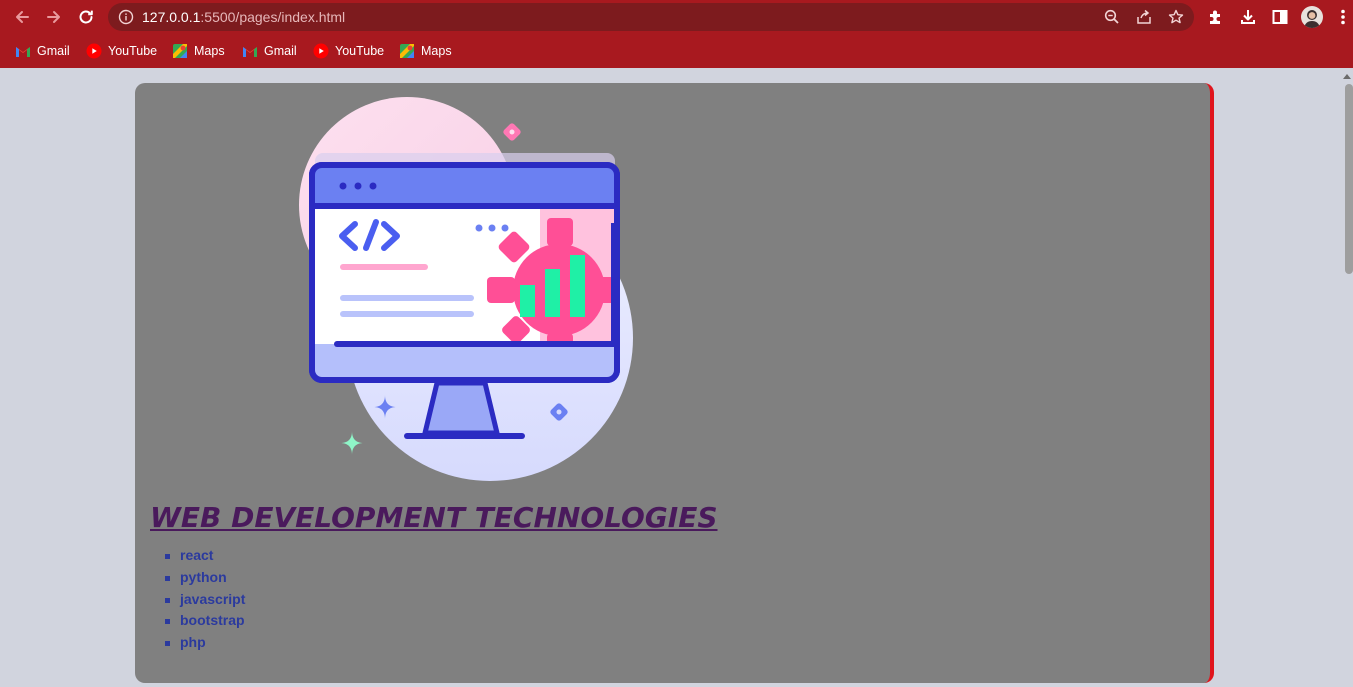 The width and height of the screenshot is (1353, 687). I want to click on downloads-button, so click(1248, 17).